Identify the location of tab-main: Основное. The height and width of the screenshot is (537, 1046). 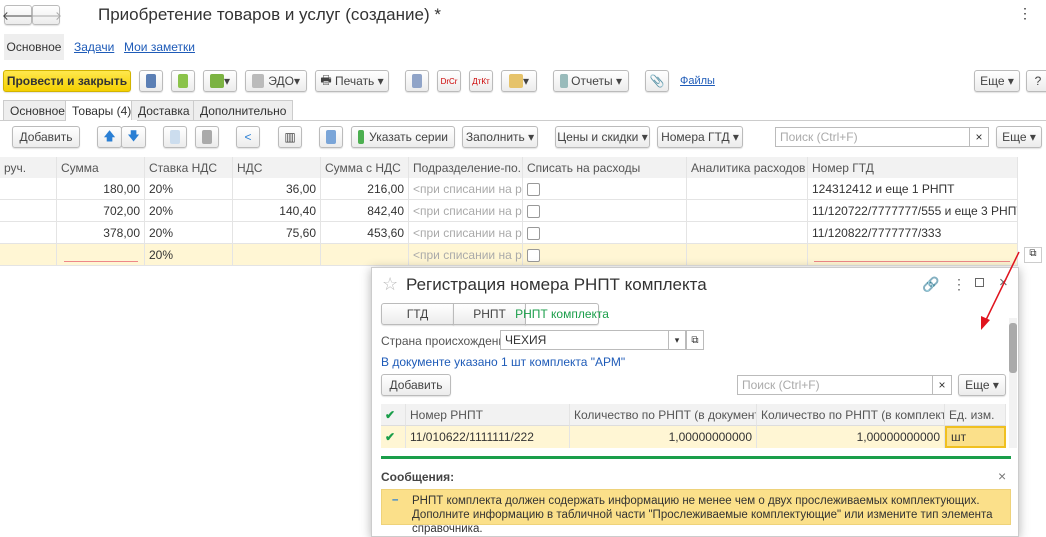
(37, 110).